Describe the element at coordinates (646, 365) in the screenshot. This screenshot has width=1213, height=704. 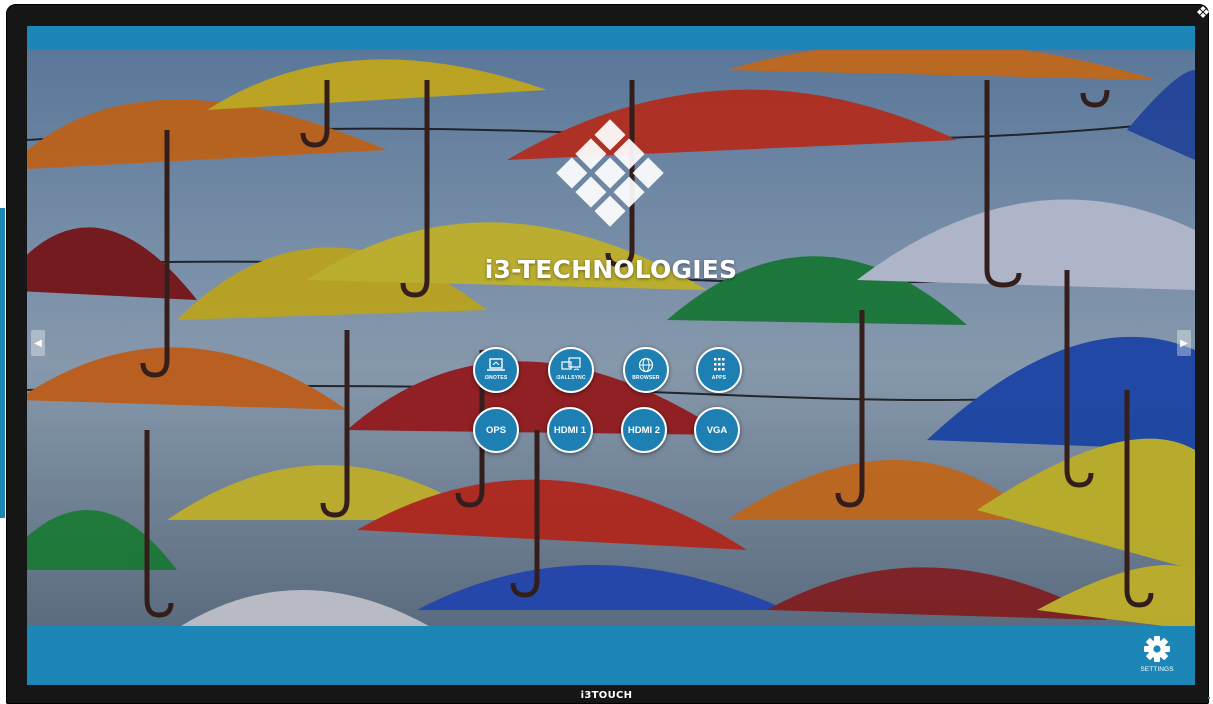
I see `globe-icon` at that location.